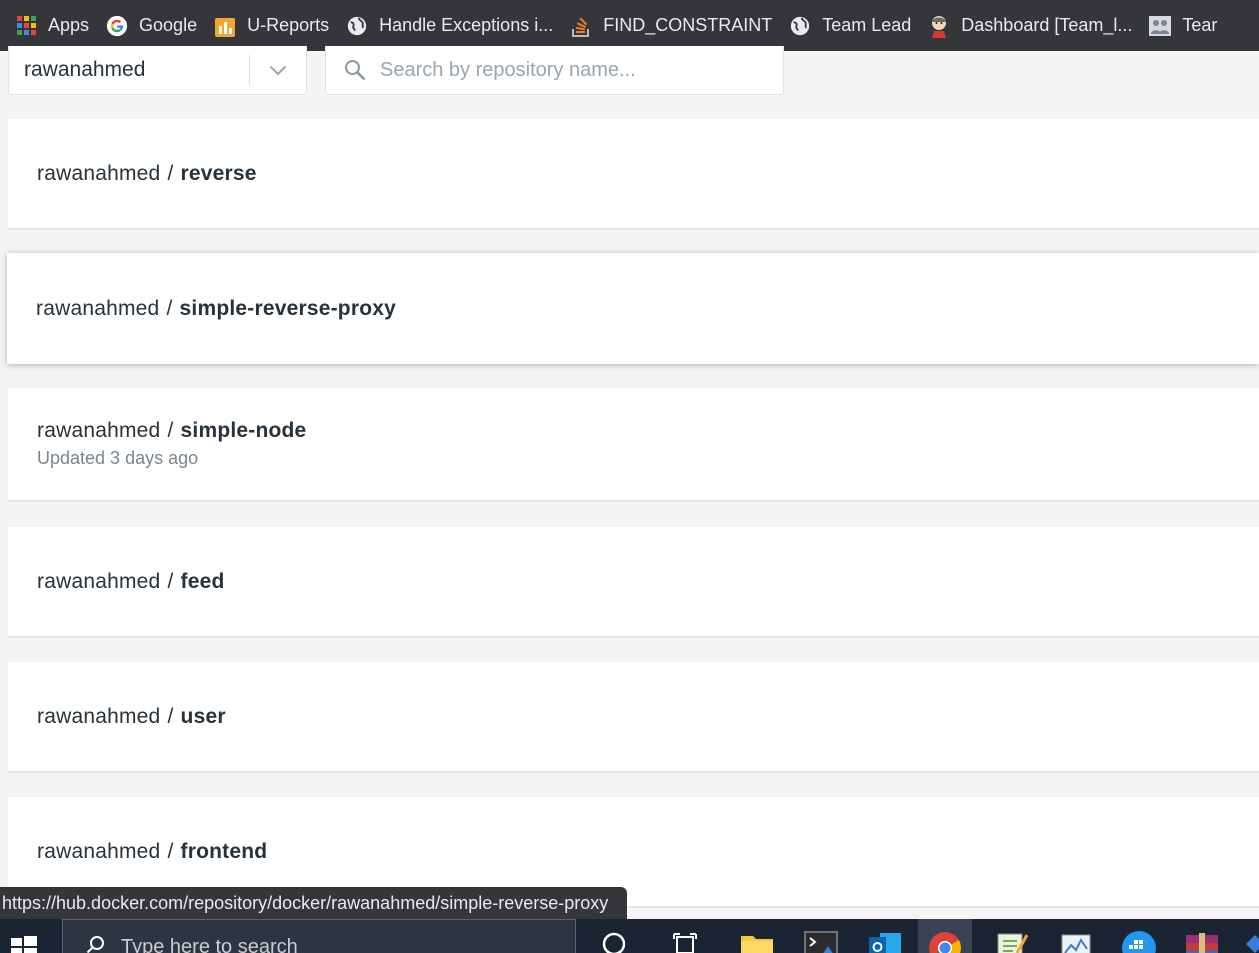 The height and width of the screenshot is (953, 1259). I want to click on repository-search, so click(554, 70).